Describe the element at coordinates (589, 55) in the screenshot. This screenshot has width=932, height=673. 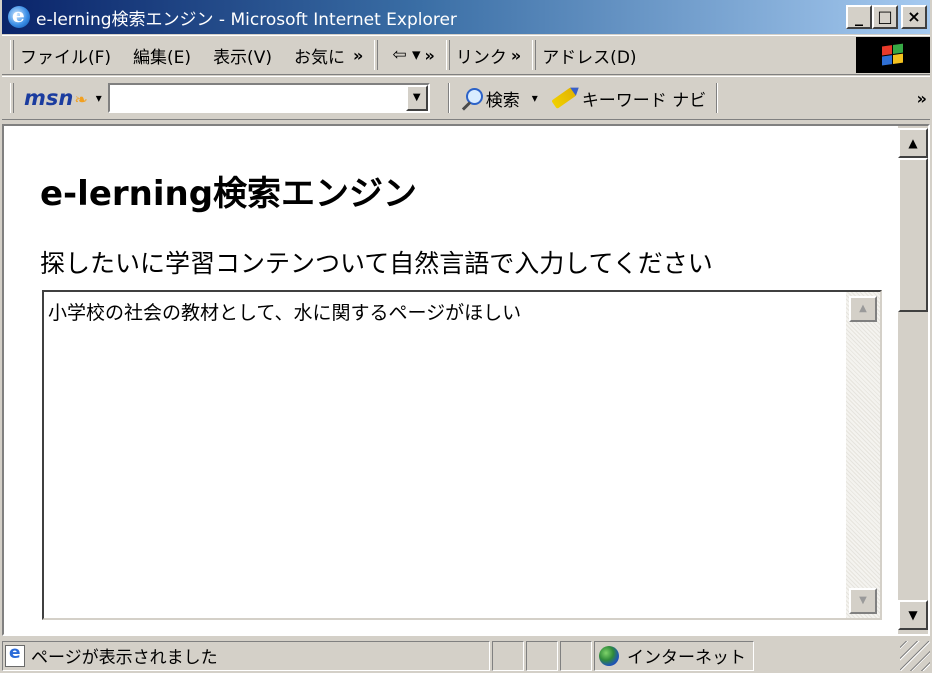
I see `address-button: アドレス(D)` at that location.